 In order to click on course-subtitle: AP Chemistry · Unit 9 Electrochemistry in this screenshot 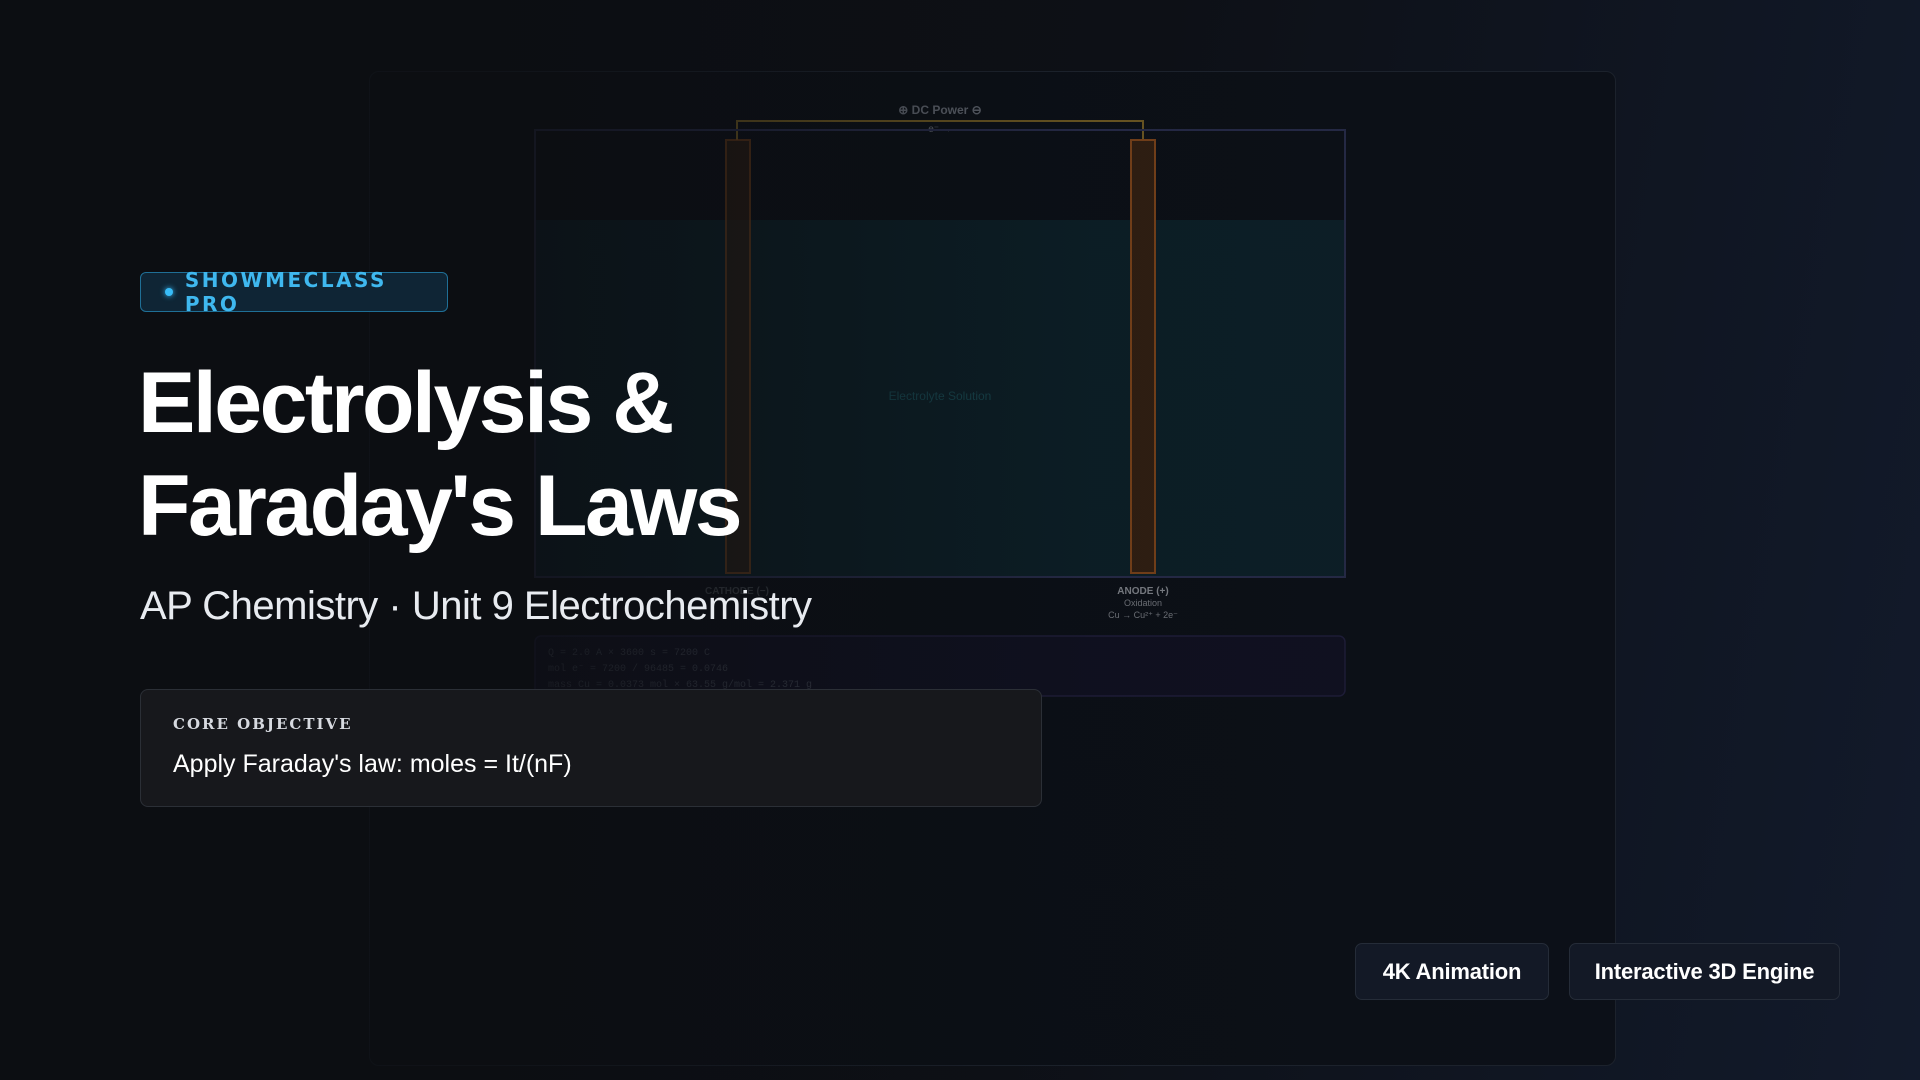, I will do `click(476, 606)`.